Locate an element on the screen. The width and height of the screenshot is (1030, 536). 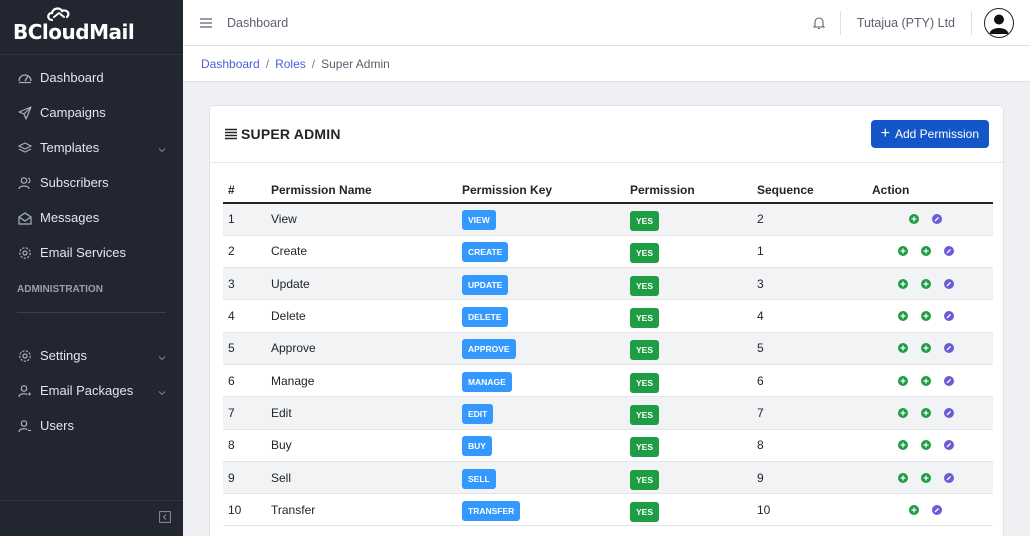
table-row: 3 Update UPDATE YES 3 is located at coordinates (608, 284).